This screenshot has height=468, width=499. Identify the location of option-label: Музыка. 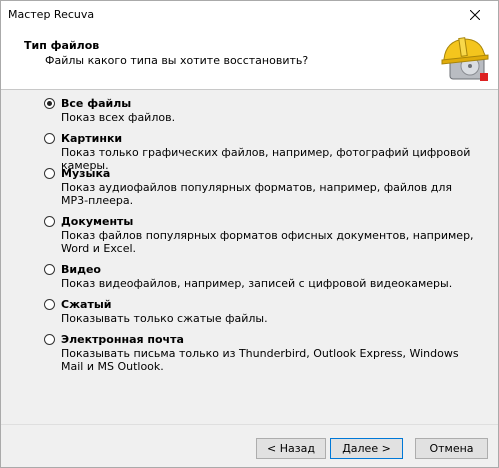
(86, 173).